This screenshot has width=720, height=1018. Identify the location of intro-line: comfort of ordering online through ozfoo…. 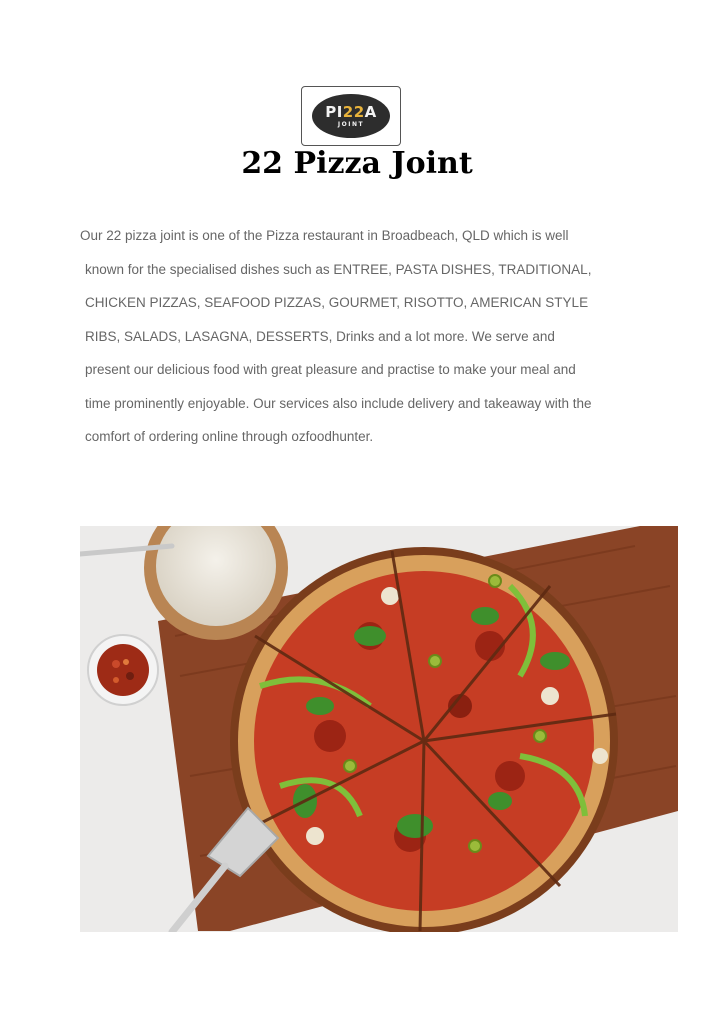
(229, 436).